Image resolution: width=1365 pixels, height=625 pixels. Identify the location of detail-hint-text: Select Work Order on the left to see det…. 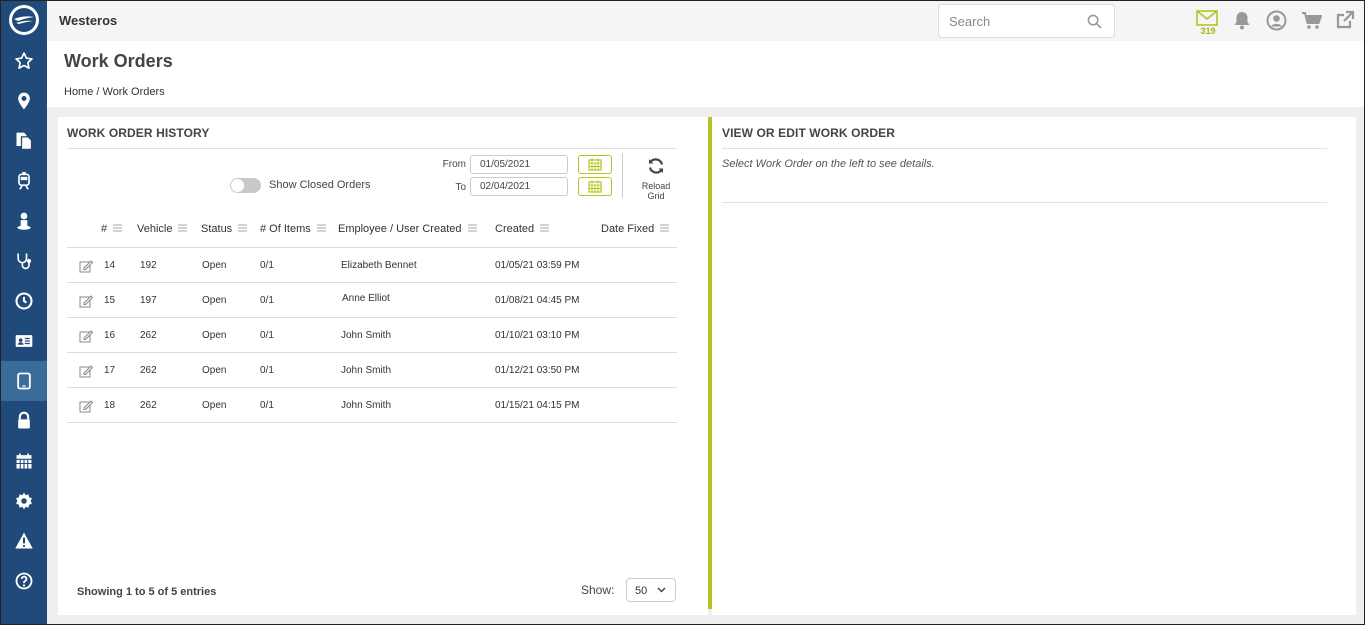
(828, 164).